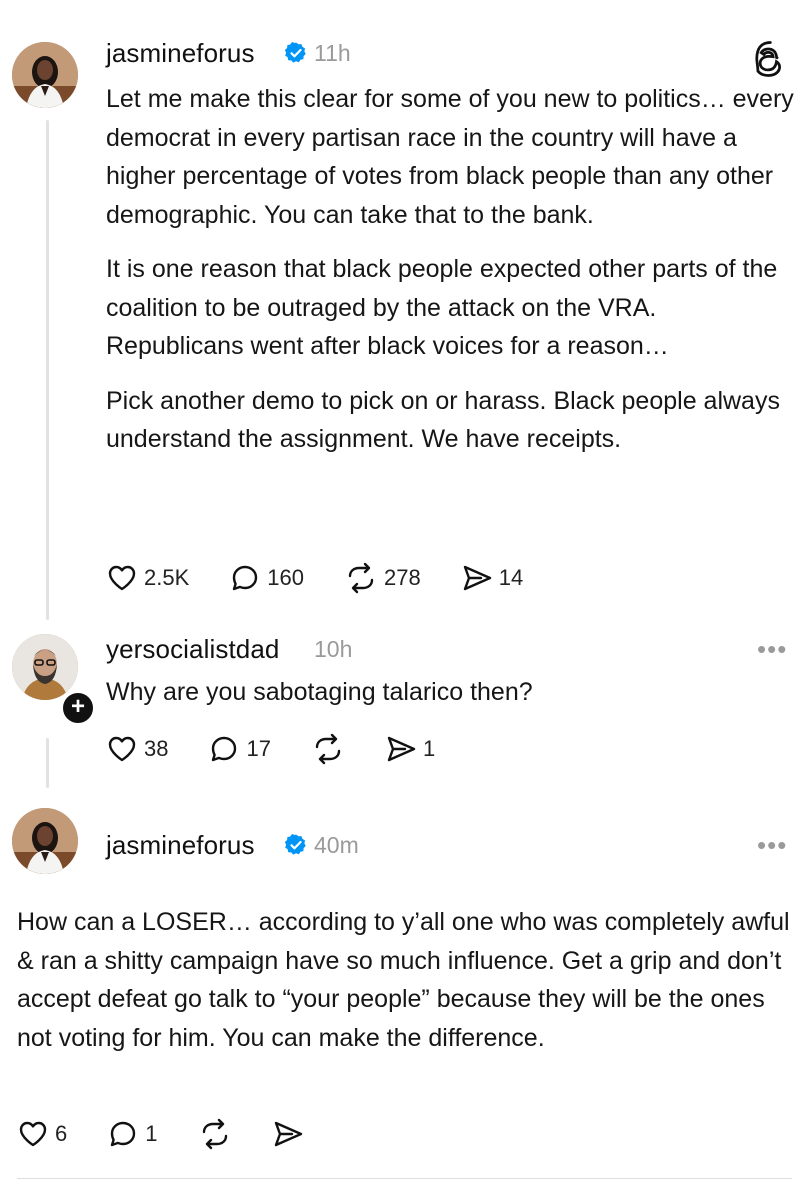  Describe the element at coordinates (382, 578) in the screenshot. I see `repost-button: 278` at that location.